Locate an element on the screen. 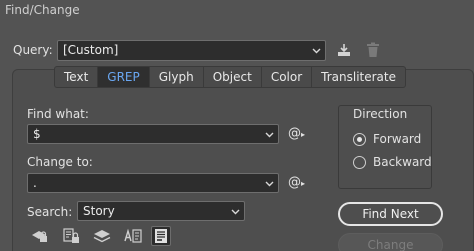 The image size is (474, 251). include-footnotes-icon is located at coordinates (161, 236).